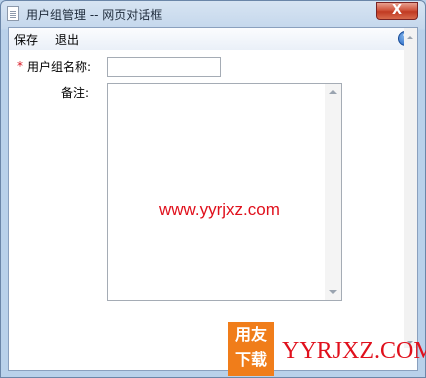 The image size is (426, 378). Describe the element at coordinates (333, 292) in the screenshot. I see `scroll-down-arrow-icon` at that location.